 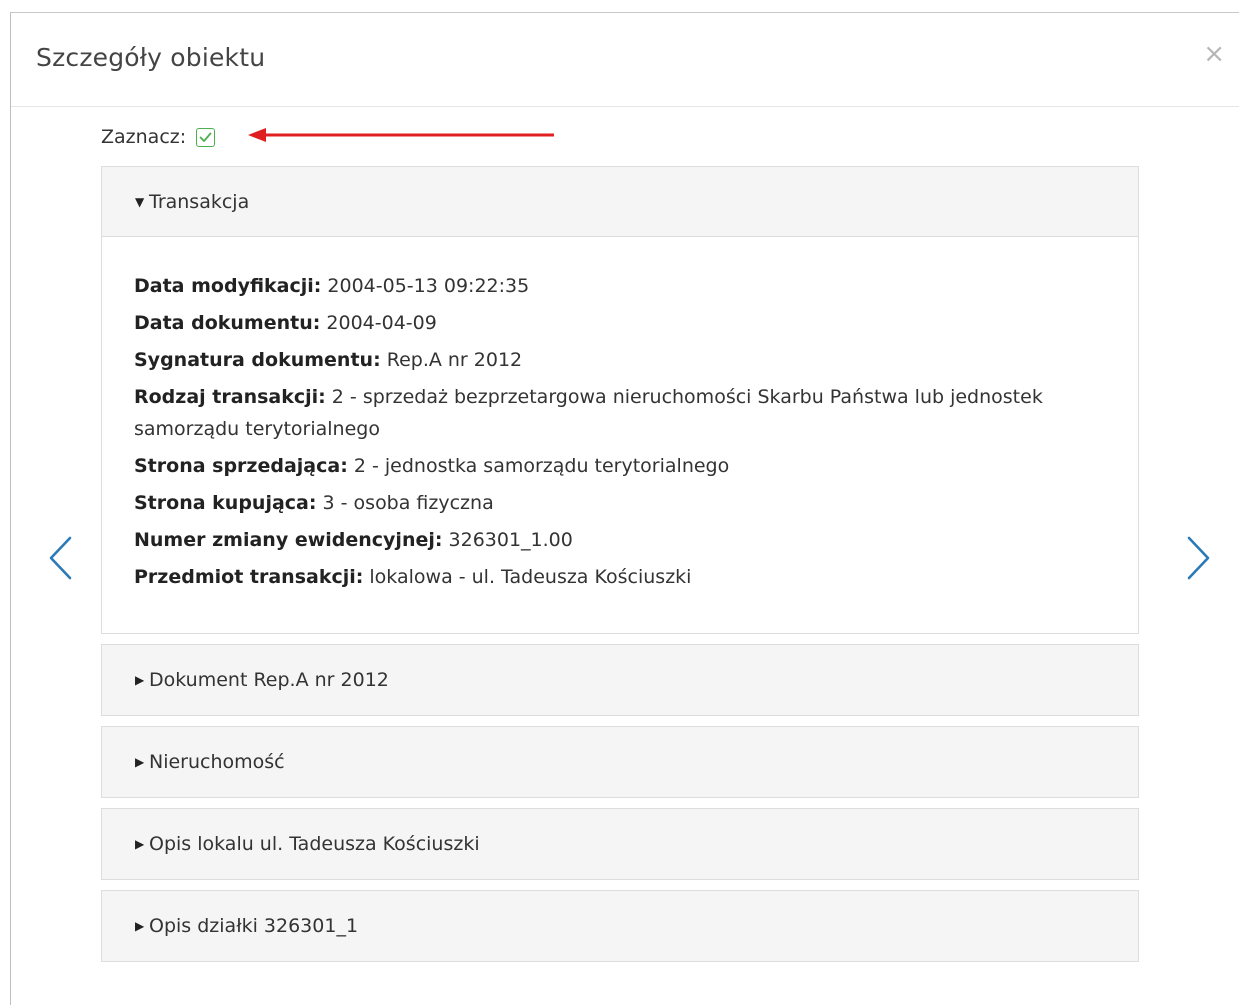 I want to click on field-label: Strona sprzedająca:, so click(x=241, y=466).